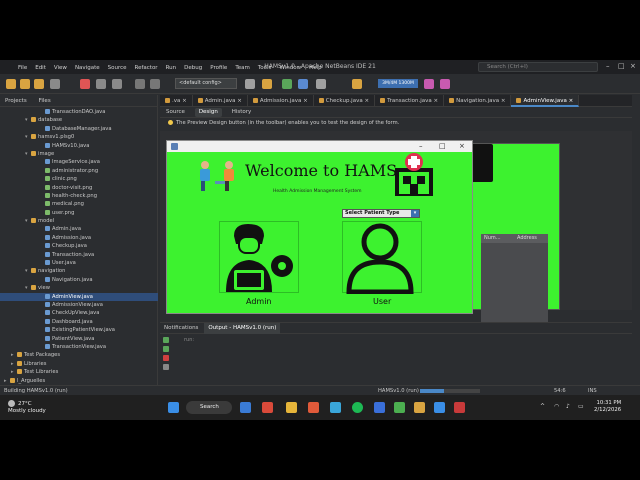 The width and height of the screenshot is (640, 480). What do you see at coordinates (79, 120) in the screenshot?
I see `tree-item: ▾ database` at bounding box center [79, 120].